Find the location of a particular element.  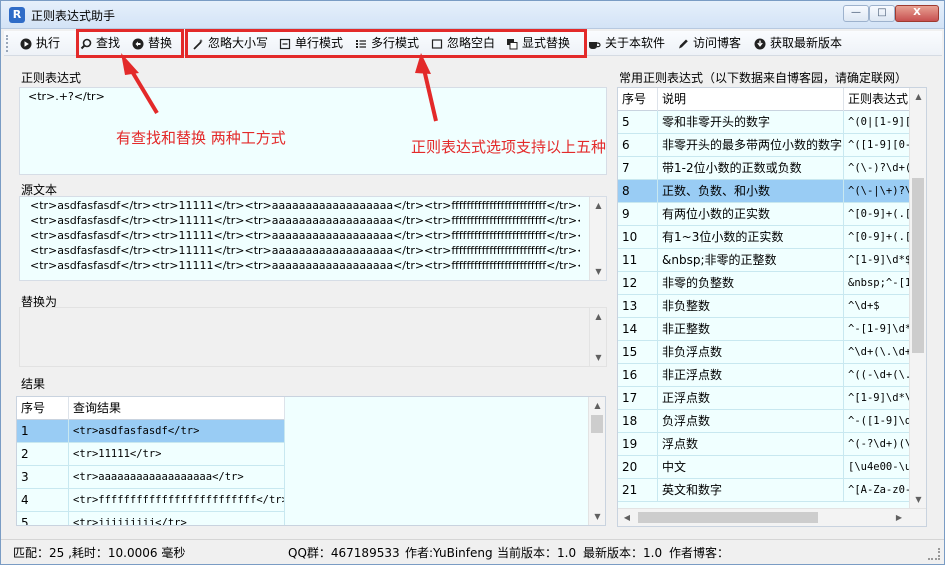

annotation-options: 正则表达式选项支持以上五种 is located at coordinates (509, 147).